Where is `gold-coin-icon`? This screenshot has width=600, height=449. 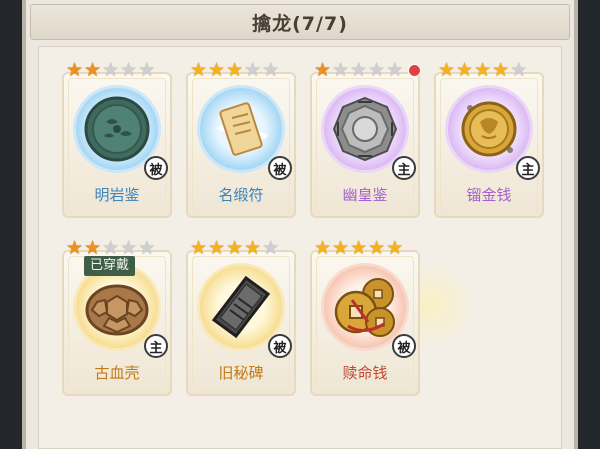 gold-coin-icon is located at coordinates (489, 129).